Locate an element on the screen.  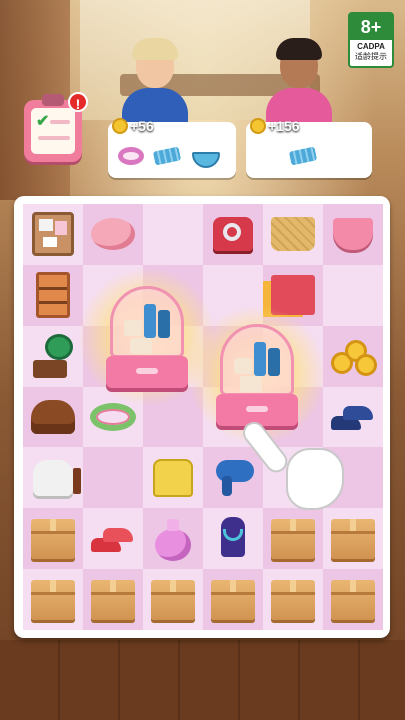
tutorial-hand-pointer is located at coordinates (295, 462).